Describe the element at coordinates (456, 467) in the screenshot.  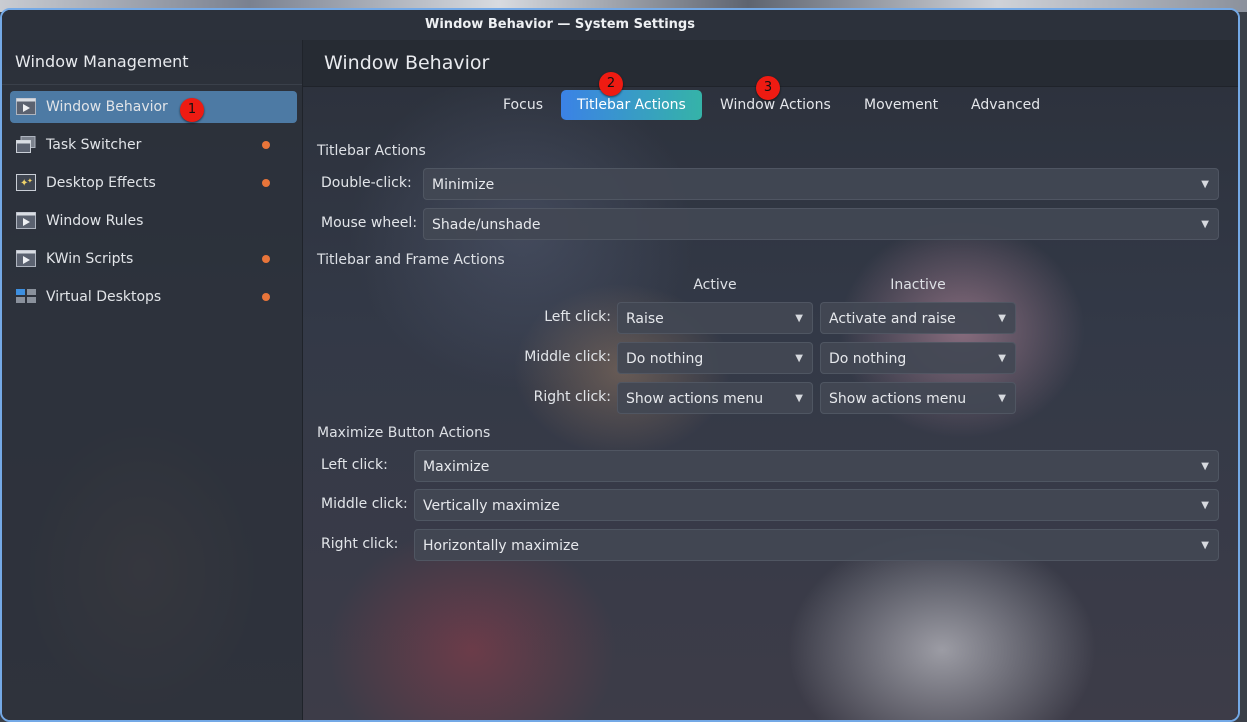
I see `combo-value: Maximize` at that location.